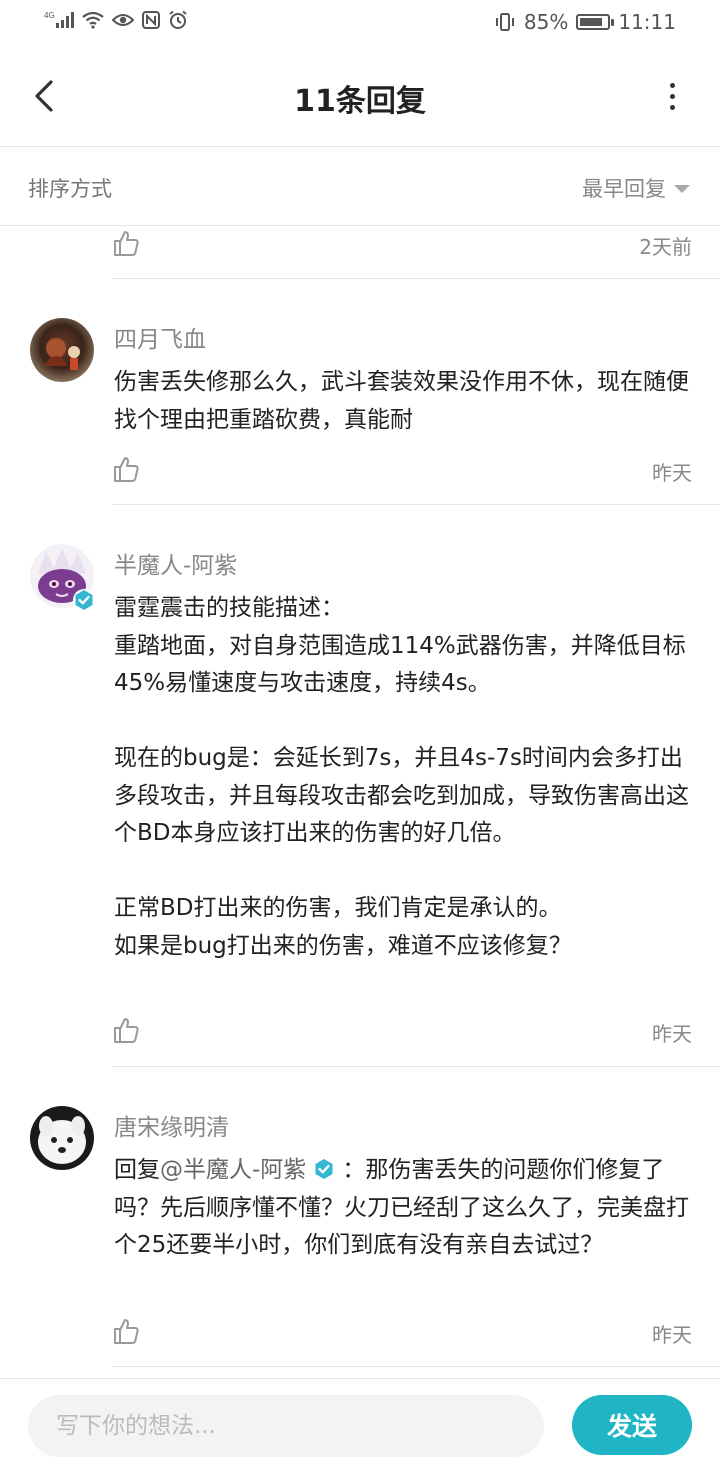 Image resolution: width=720 pixels, height=1470 pixels. What do you see at coordinates (178, 20) in the screenshot?
I see `alarm-icon` at bounding box center [178, 20].